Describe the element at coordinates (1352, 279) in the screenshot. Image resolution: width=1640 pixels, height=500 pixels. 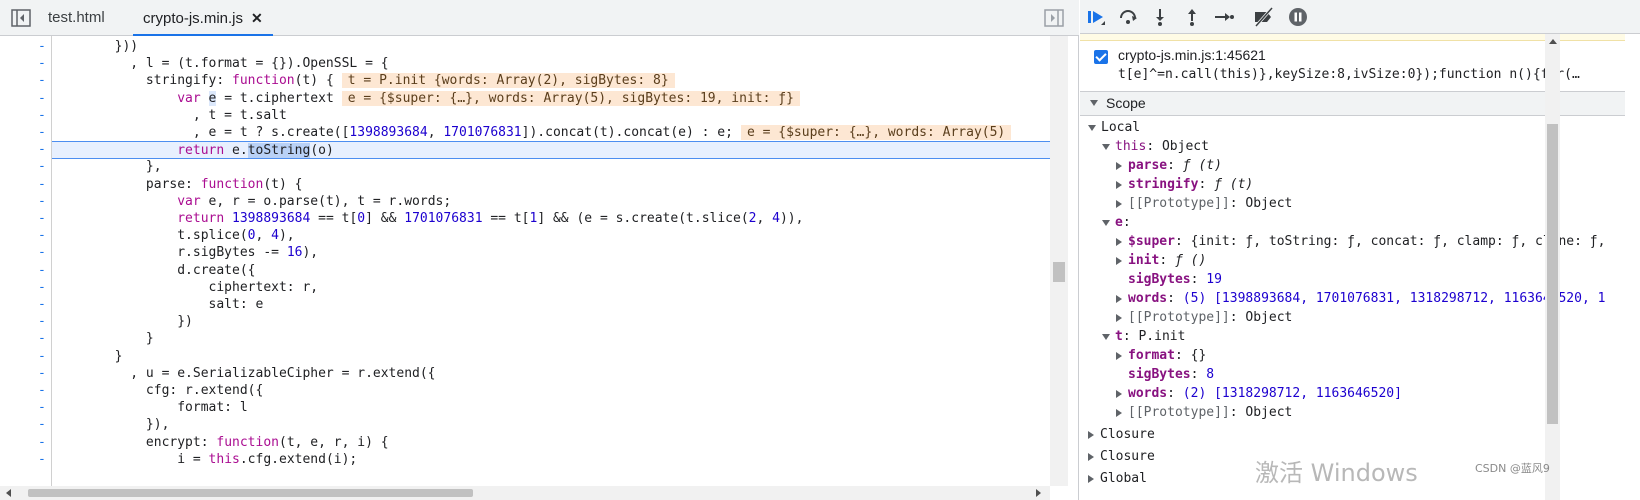
I see `scope-row-e-sigbytes: sigBytes: 19` at that location.